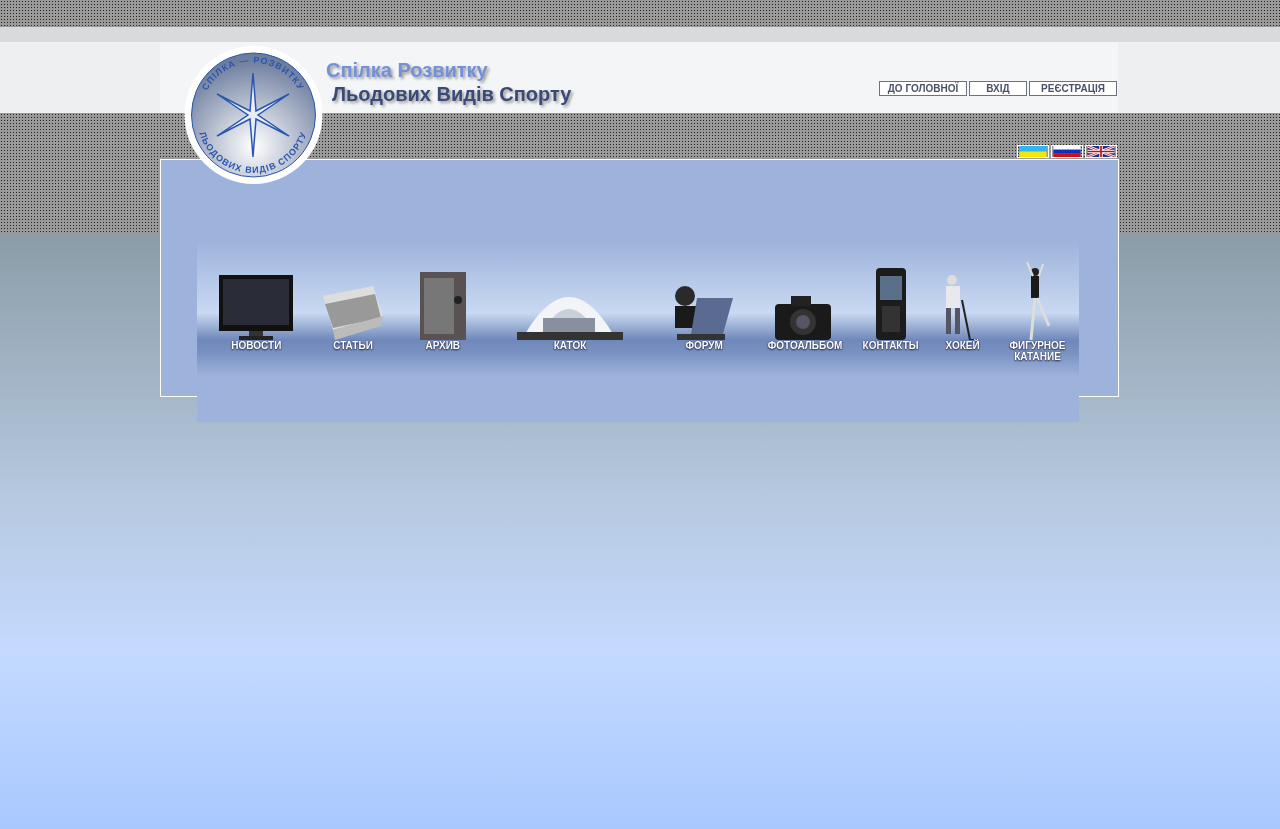 This screenshot has height=829, width=1280. Describe the element at coordinates (452, 94) in the screenshot. I see `site-subtitle: Льодових Видів Спорту` at that location.